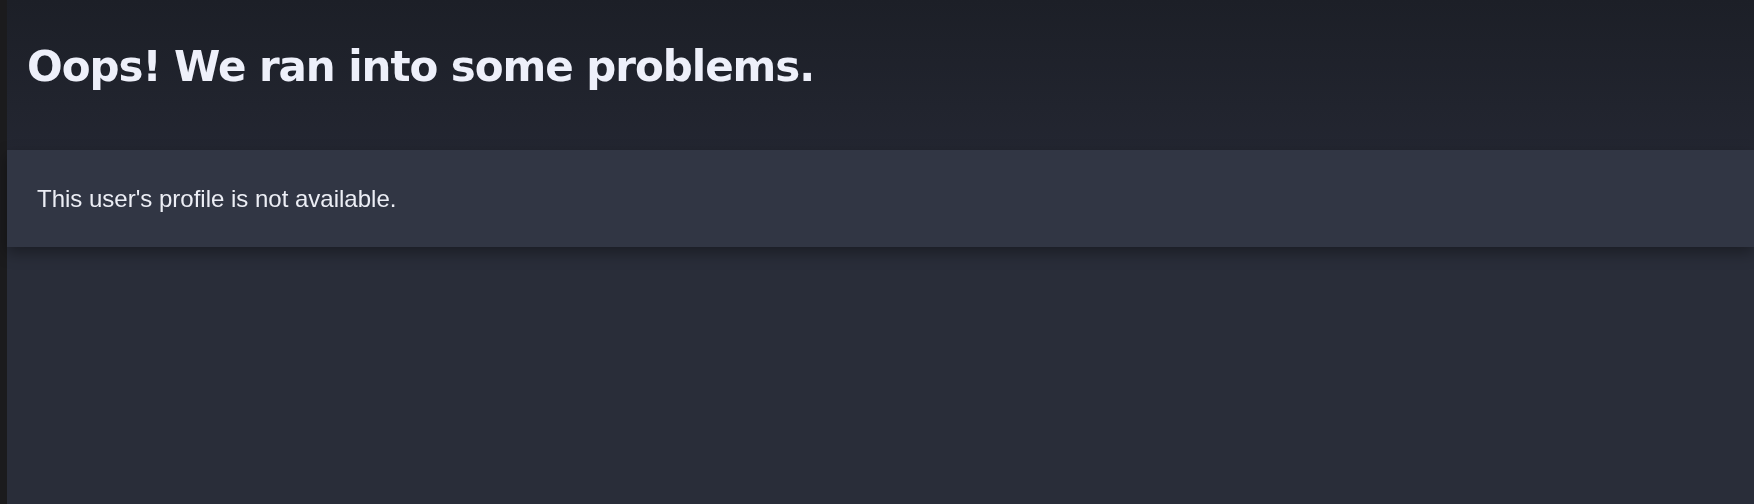 The width and height of the screenshot is (1754, 504). Describe the element at coordinates (217, 198) in the screenshot. I see `error-message: This user's profile is not available.` at that location.